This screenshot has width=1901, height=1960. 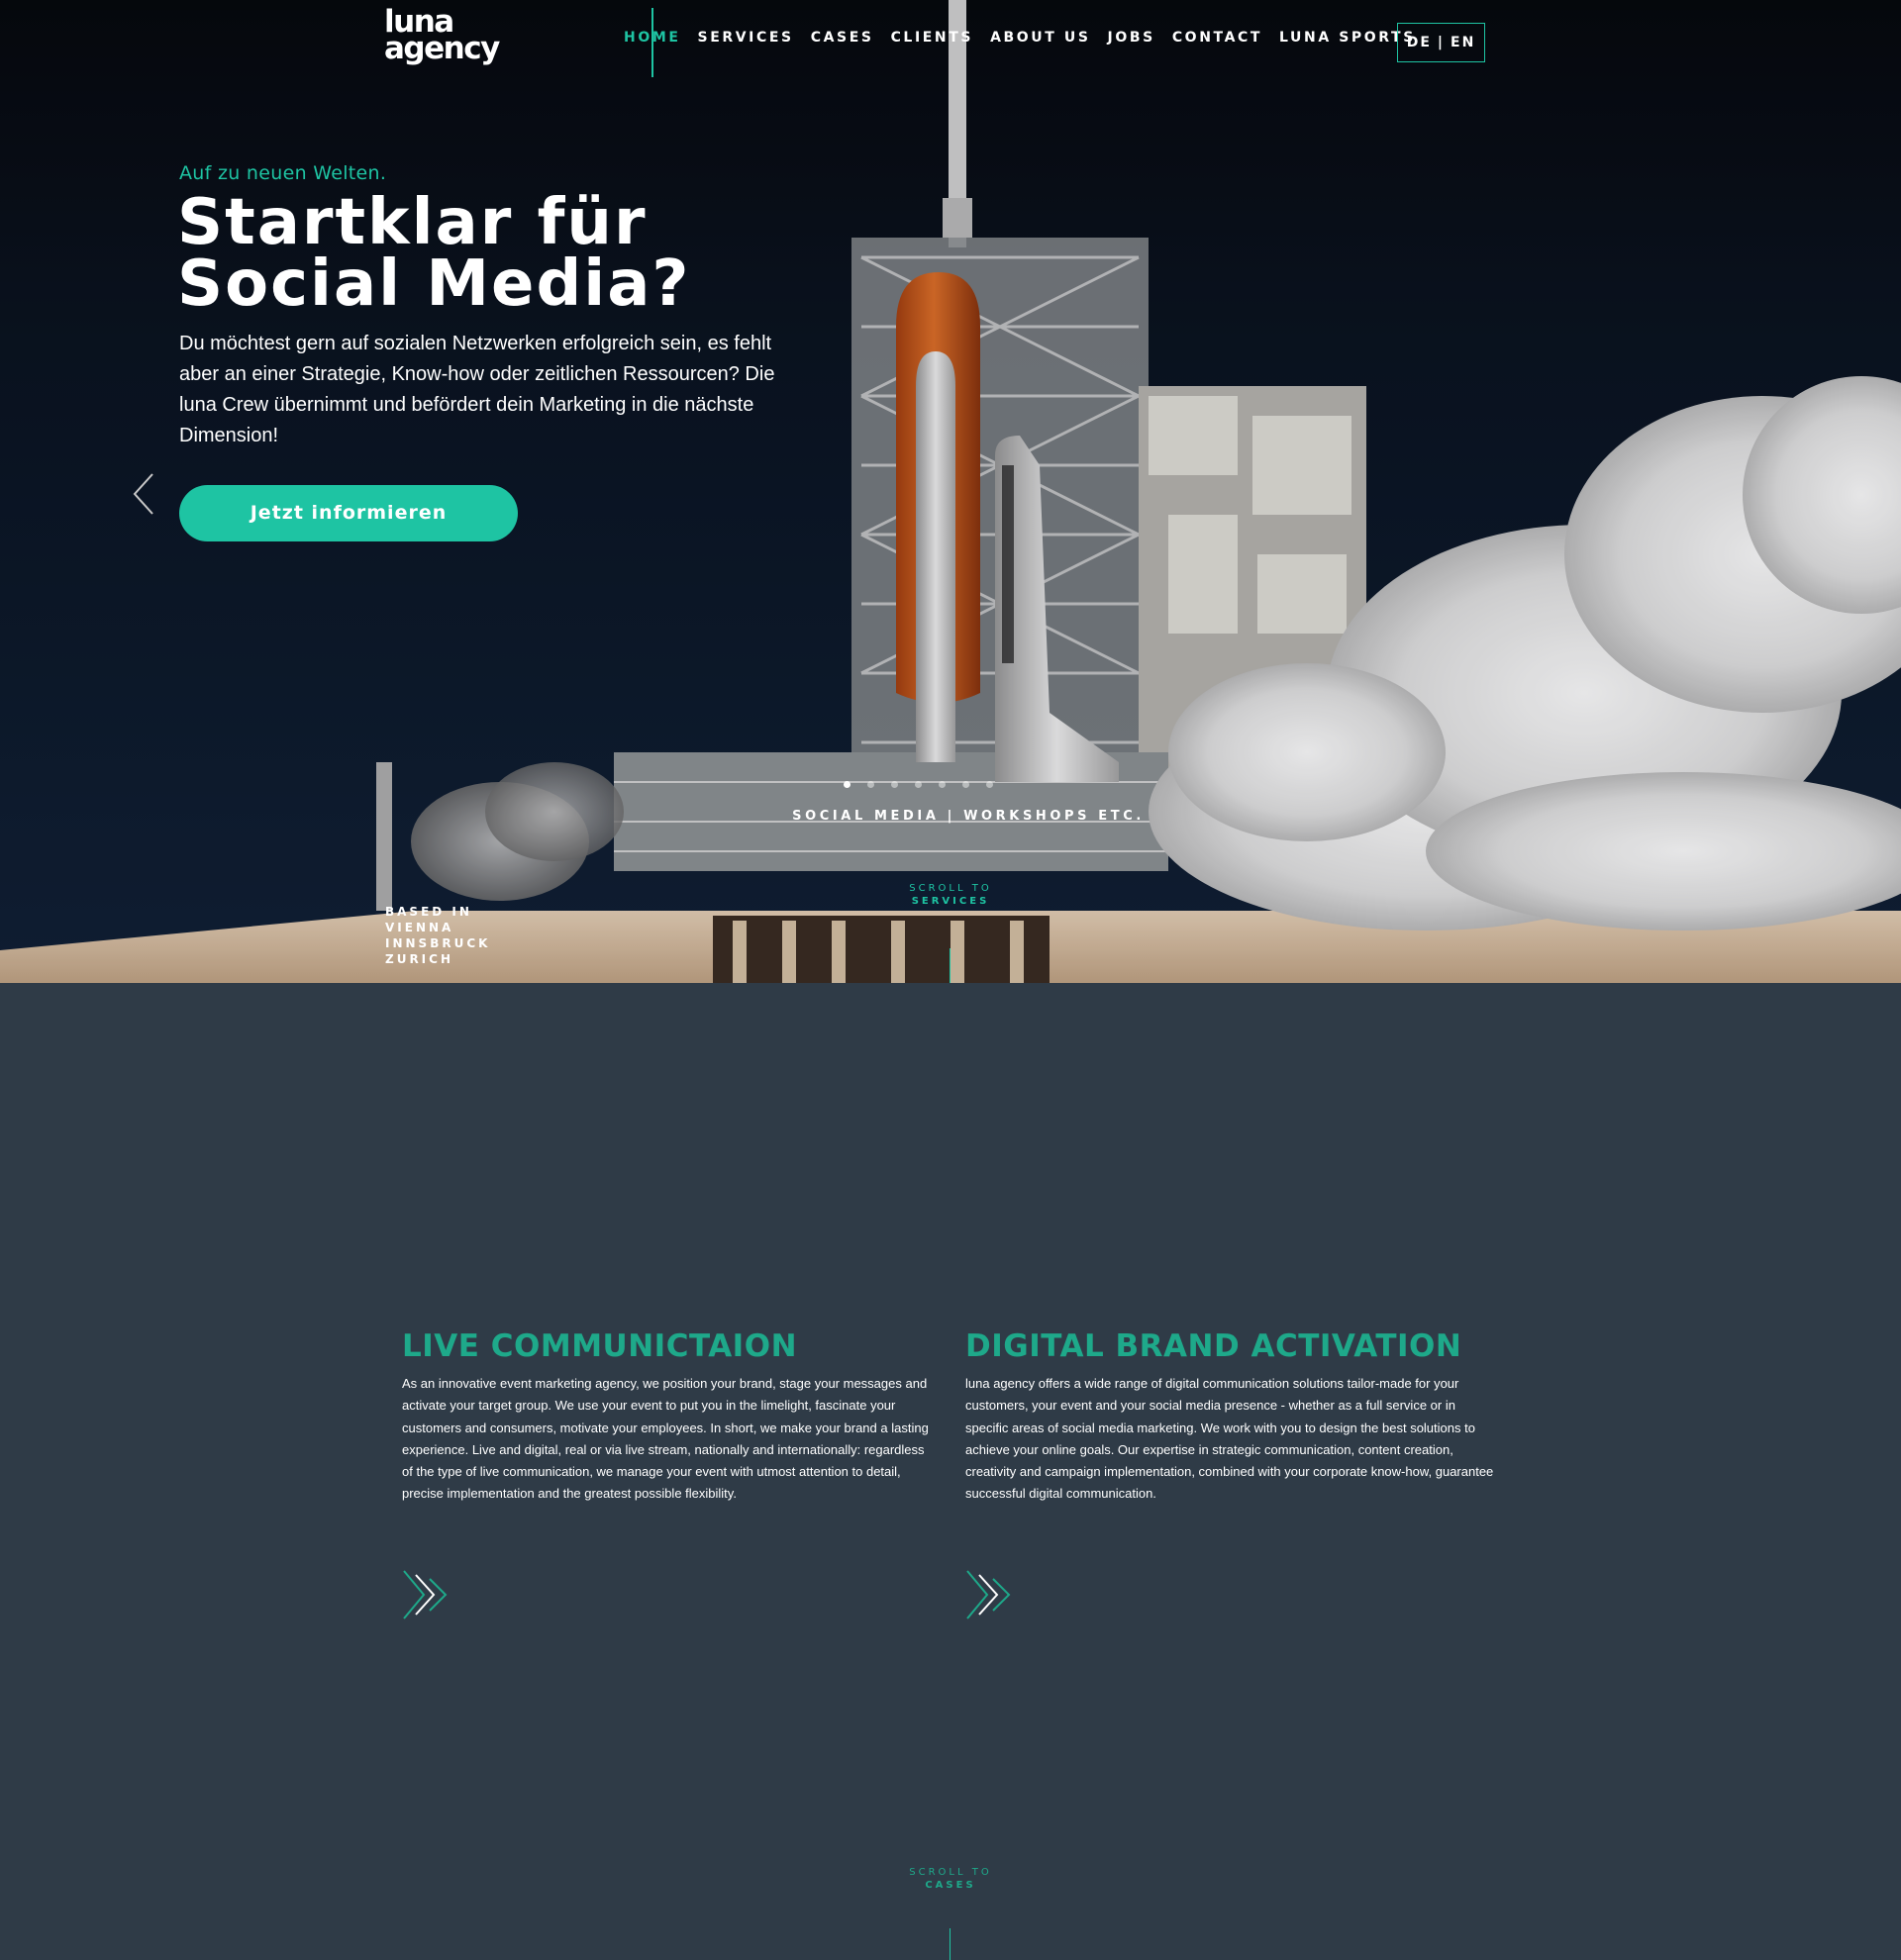 I want to click on nav-services: SERVICES, so click(x=746, y=38).